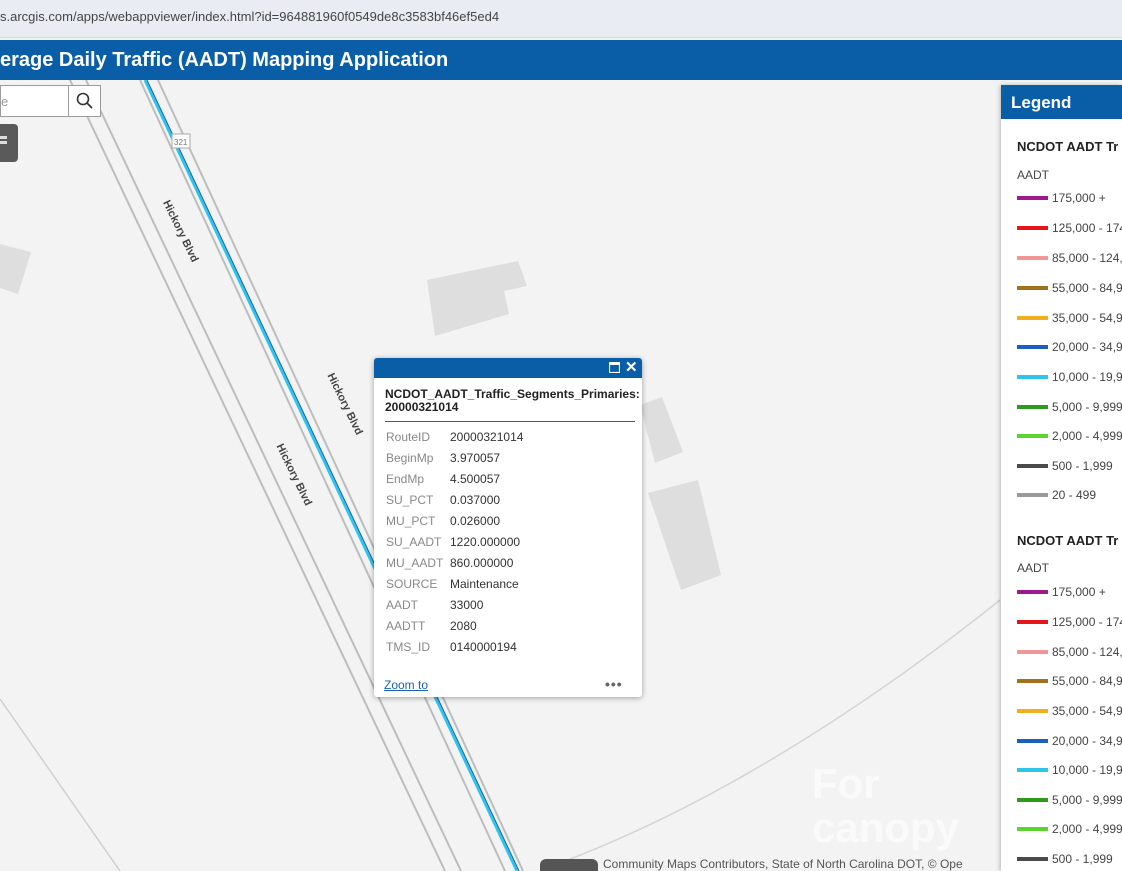  Describe the element at coordinates (475, 458) in the screenshot. I see `attribute-value: 3.970057` at that location.